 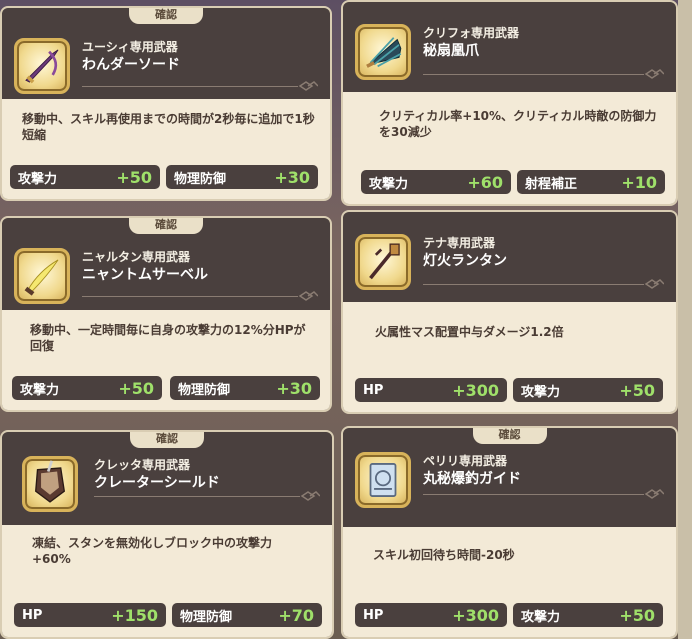 I want to click on owner-name: ユーシィ専用武器, so click(x=130, y=47).